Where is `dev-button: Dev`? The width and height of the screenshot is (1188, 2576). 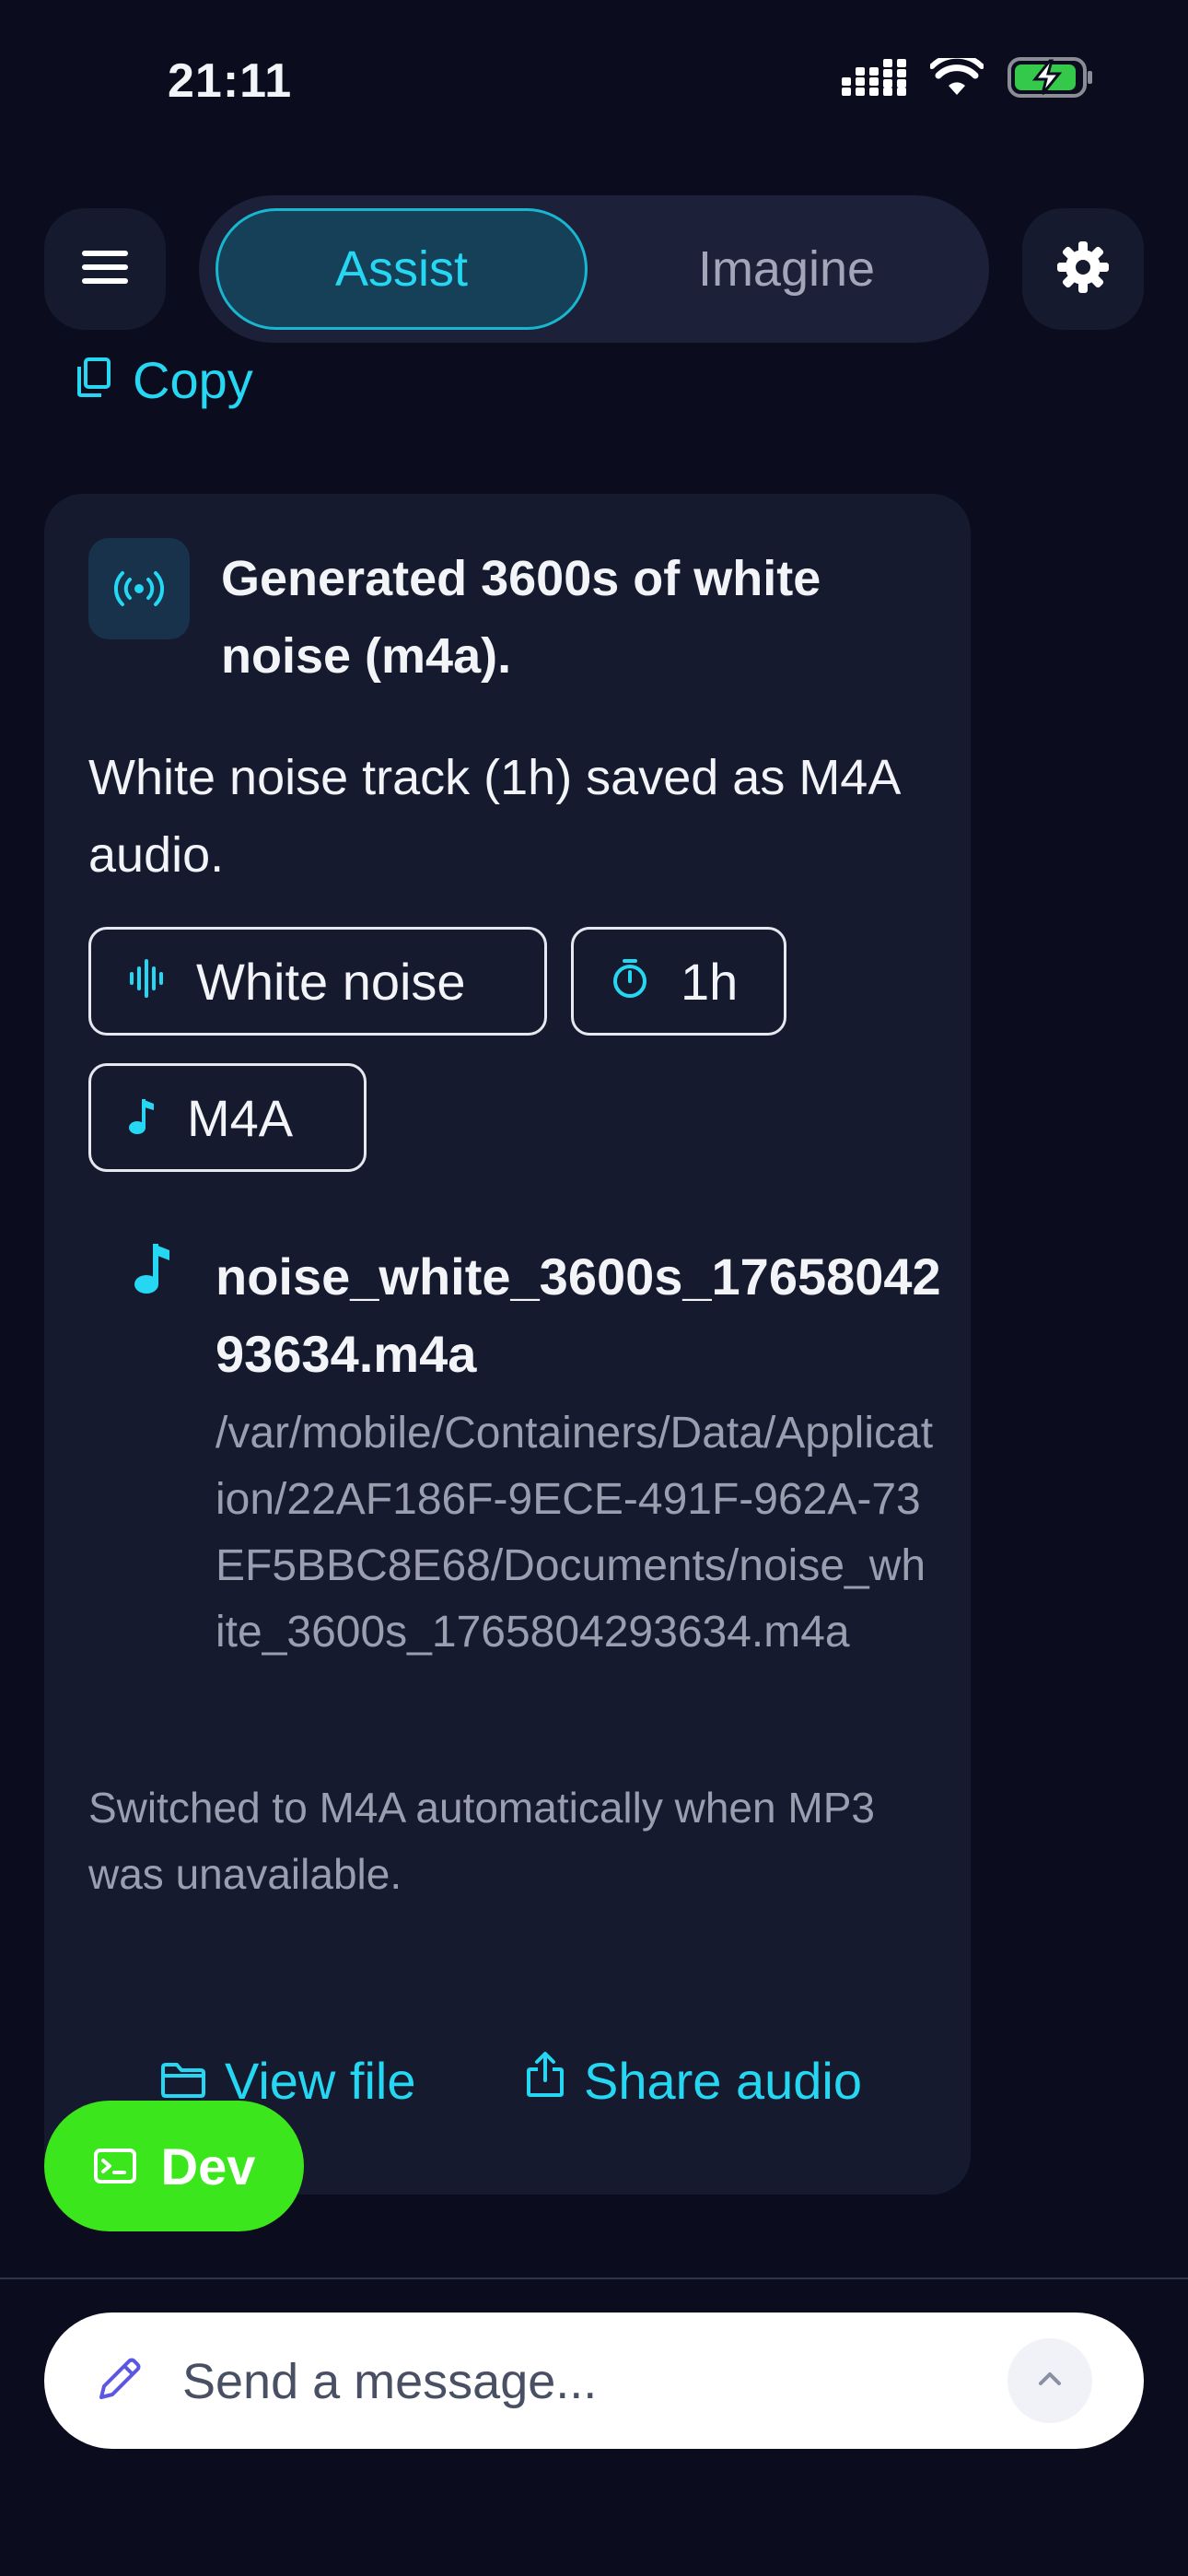
dev-button: Dev is located at coordinates (174, 2166).